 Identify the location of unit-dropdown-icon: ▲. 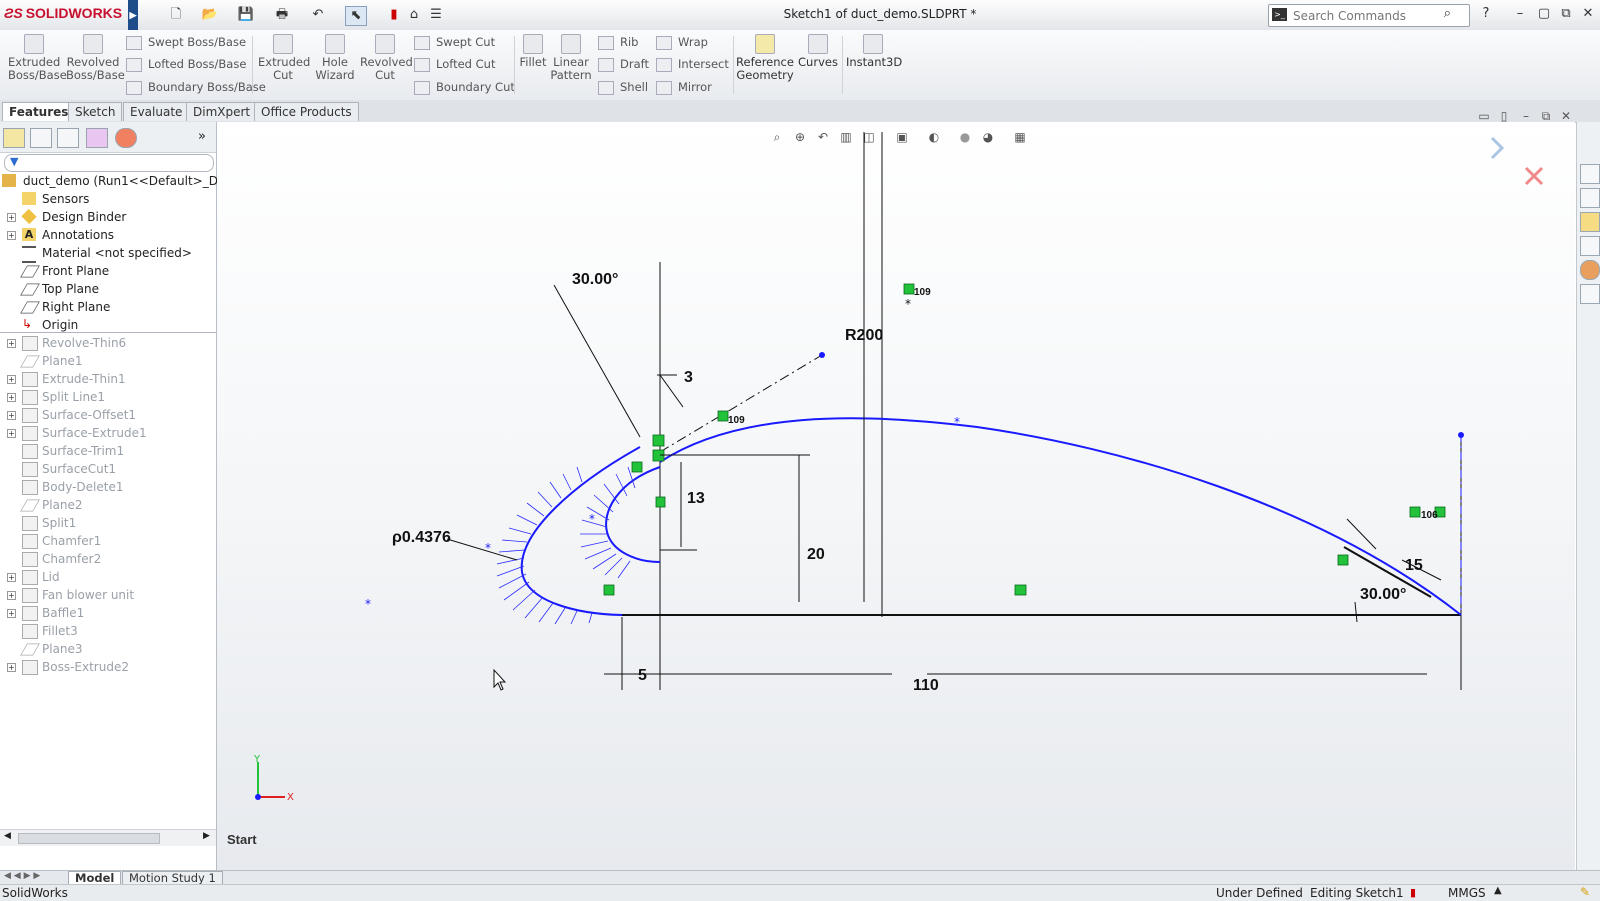
(1498, 890).